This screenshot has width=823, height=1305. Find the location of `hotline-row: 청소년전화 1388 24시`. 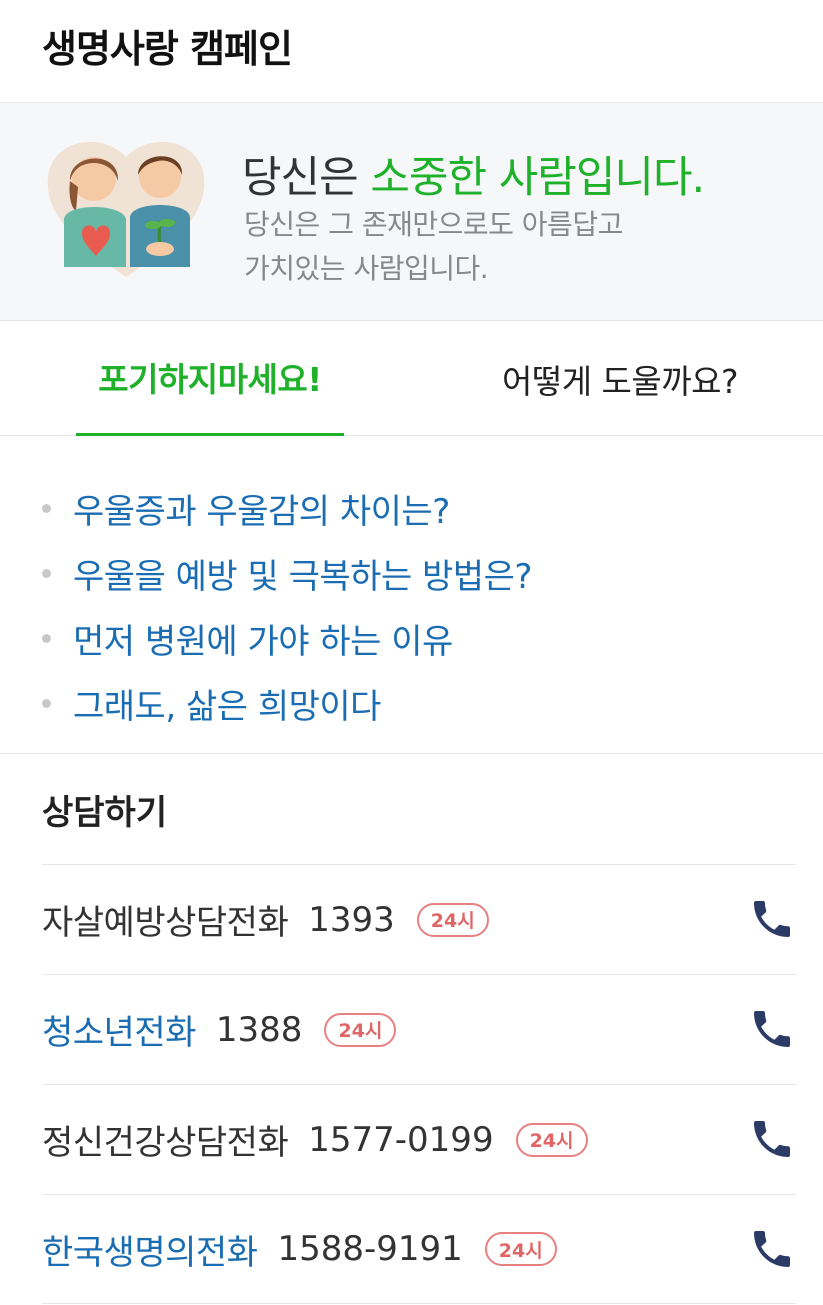

hotline-row: 청소년전화 1388 24시 is located at coordinates (419, 1029).